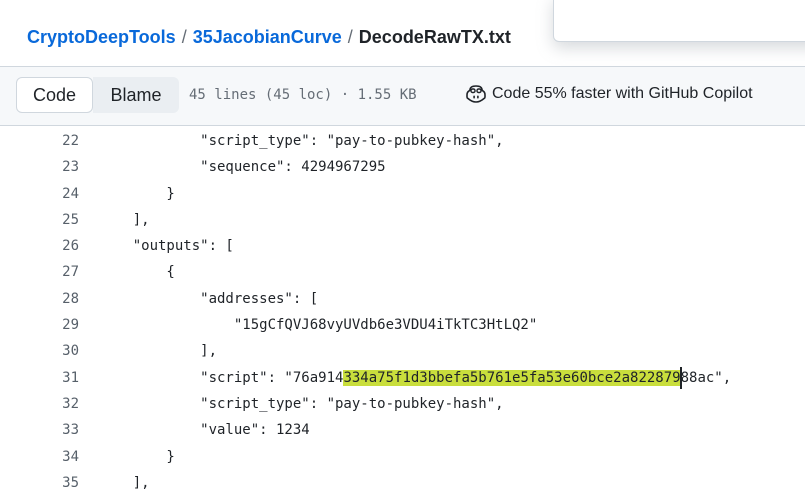  I want to click on code-line: 32 "script_type": "pay-to-pubkey-hash",, so click(402, 404).